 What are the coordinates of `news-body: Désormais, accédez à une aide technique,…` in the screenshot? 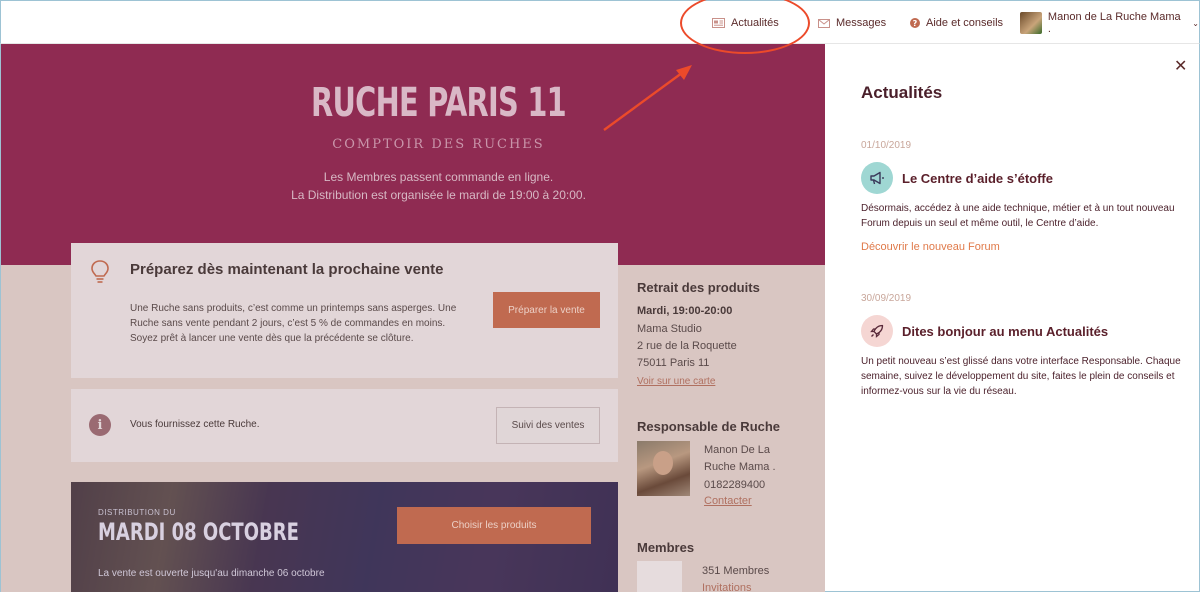 It's located at (1018, 216).